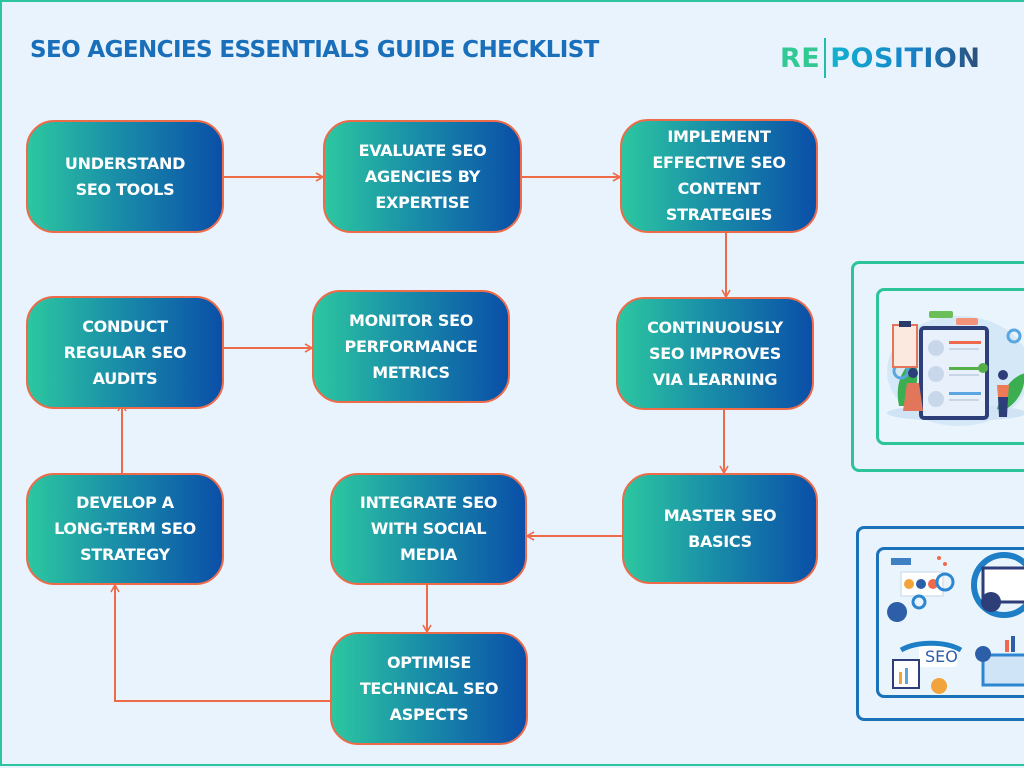 The image size is (1024, 768). Describe the element at coordinates (411, 372) in the screenshot. I see `node-label-line: METRICS` at that location.